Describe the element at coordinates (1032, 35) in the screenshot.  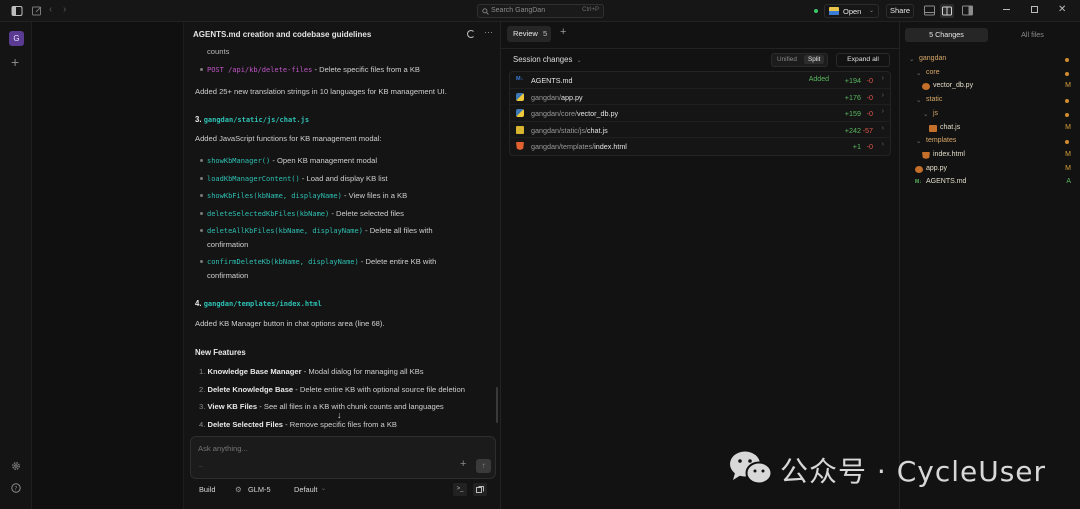
I see `all-files-tab: All files` at that location.